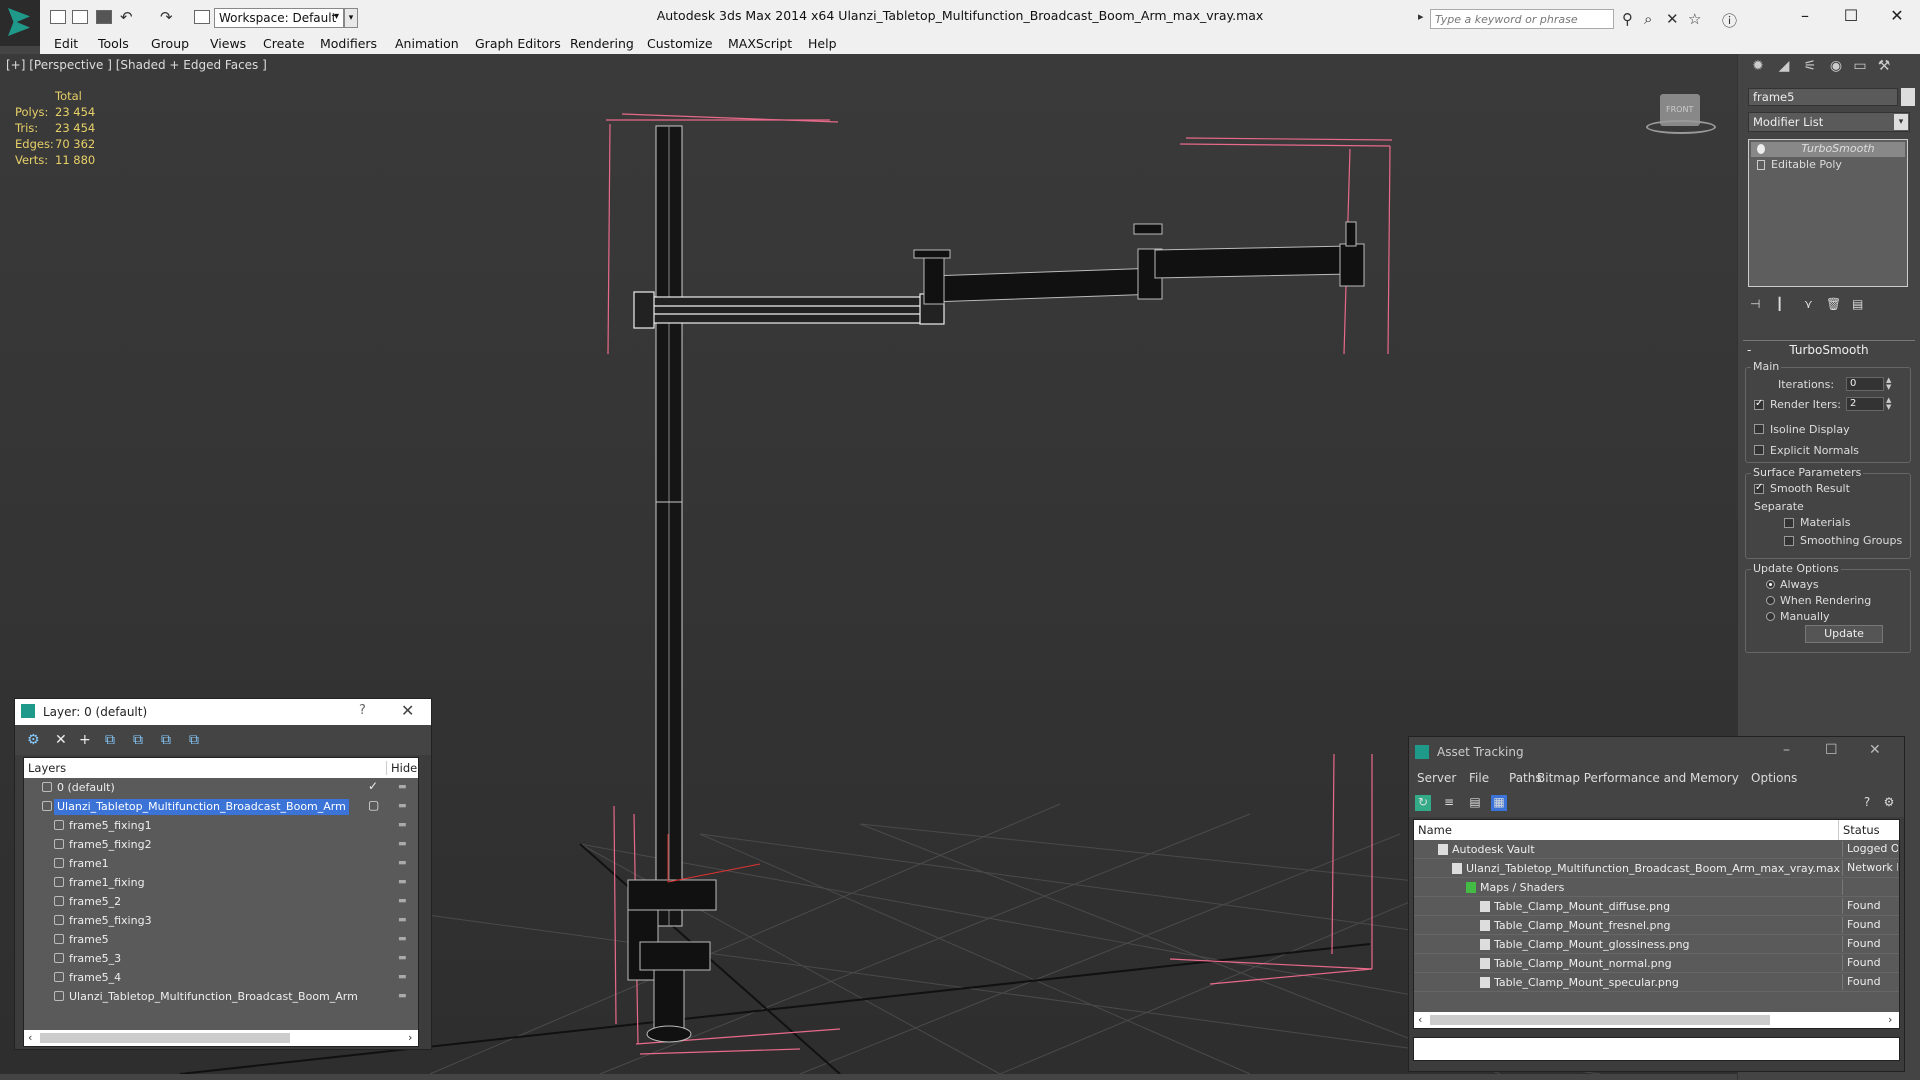 Image resolution: width=1920 pixels, height=1080 pixels. What do you see at coordinates (1761, 165) in the screenshot?
I see `expand-plus-icon` at bounding box center [1761, 165].